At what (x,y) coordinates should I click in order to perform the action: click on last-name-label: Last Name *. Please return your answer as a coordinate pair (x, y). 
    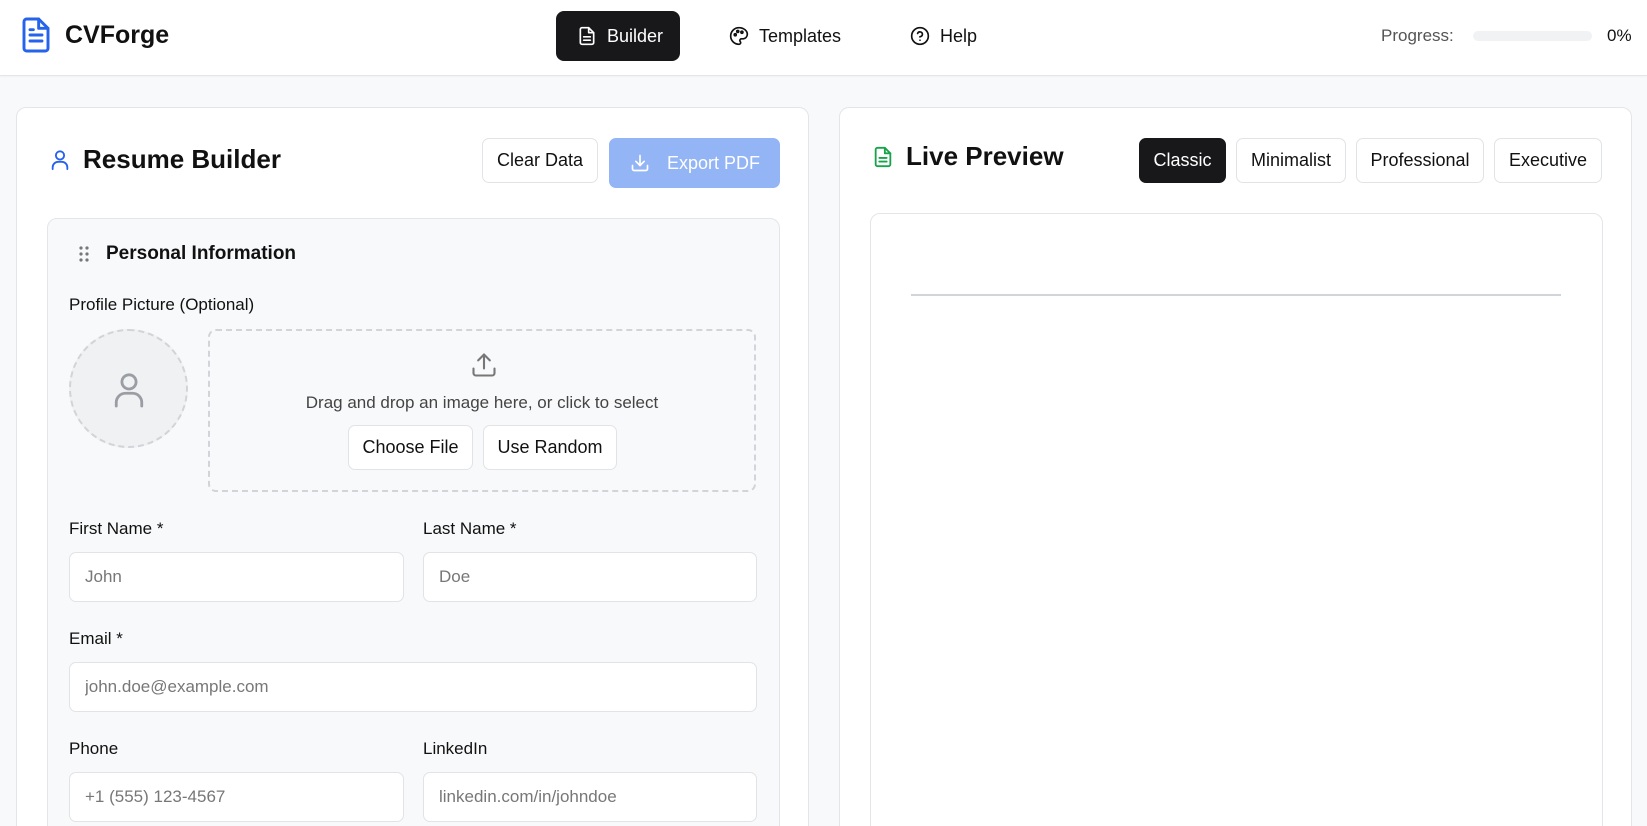
    Looking at the image, I should click on (470, 528).